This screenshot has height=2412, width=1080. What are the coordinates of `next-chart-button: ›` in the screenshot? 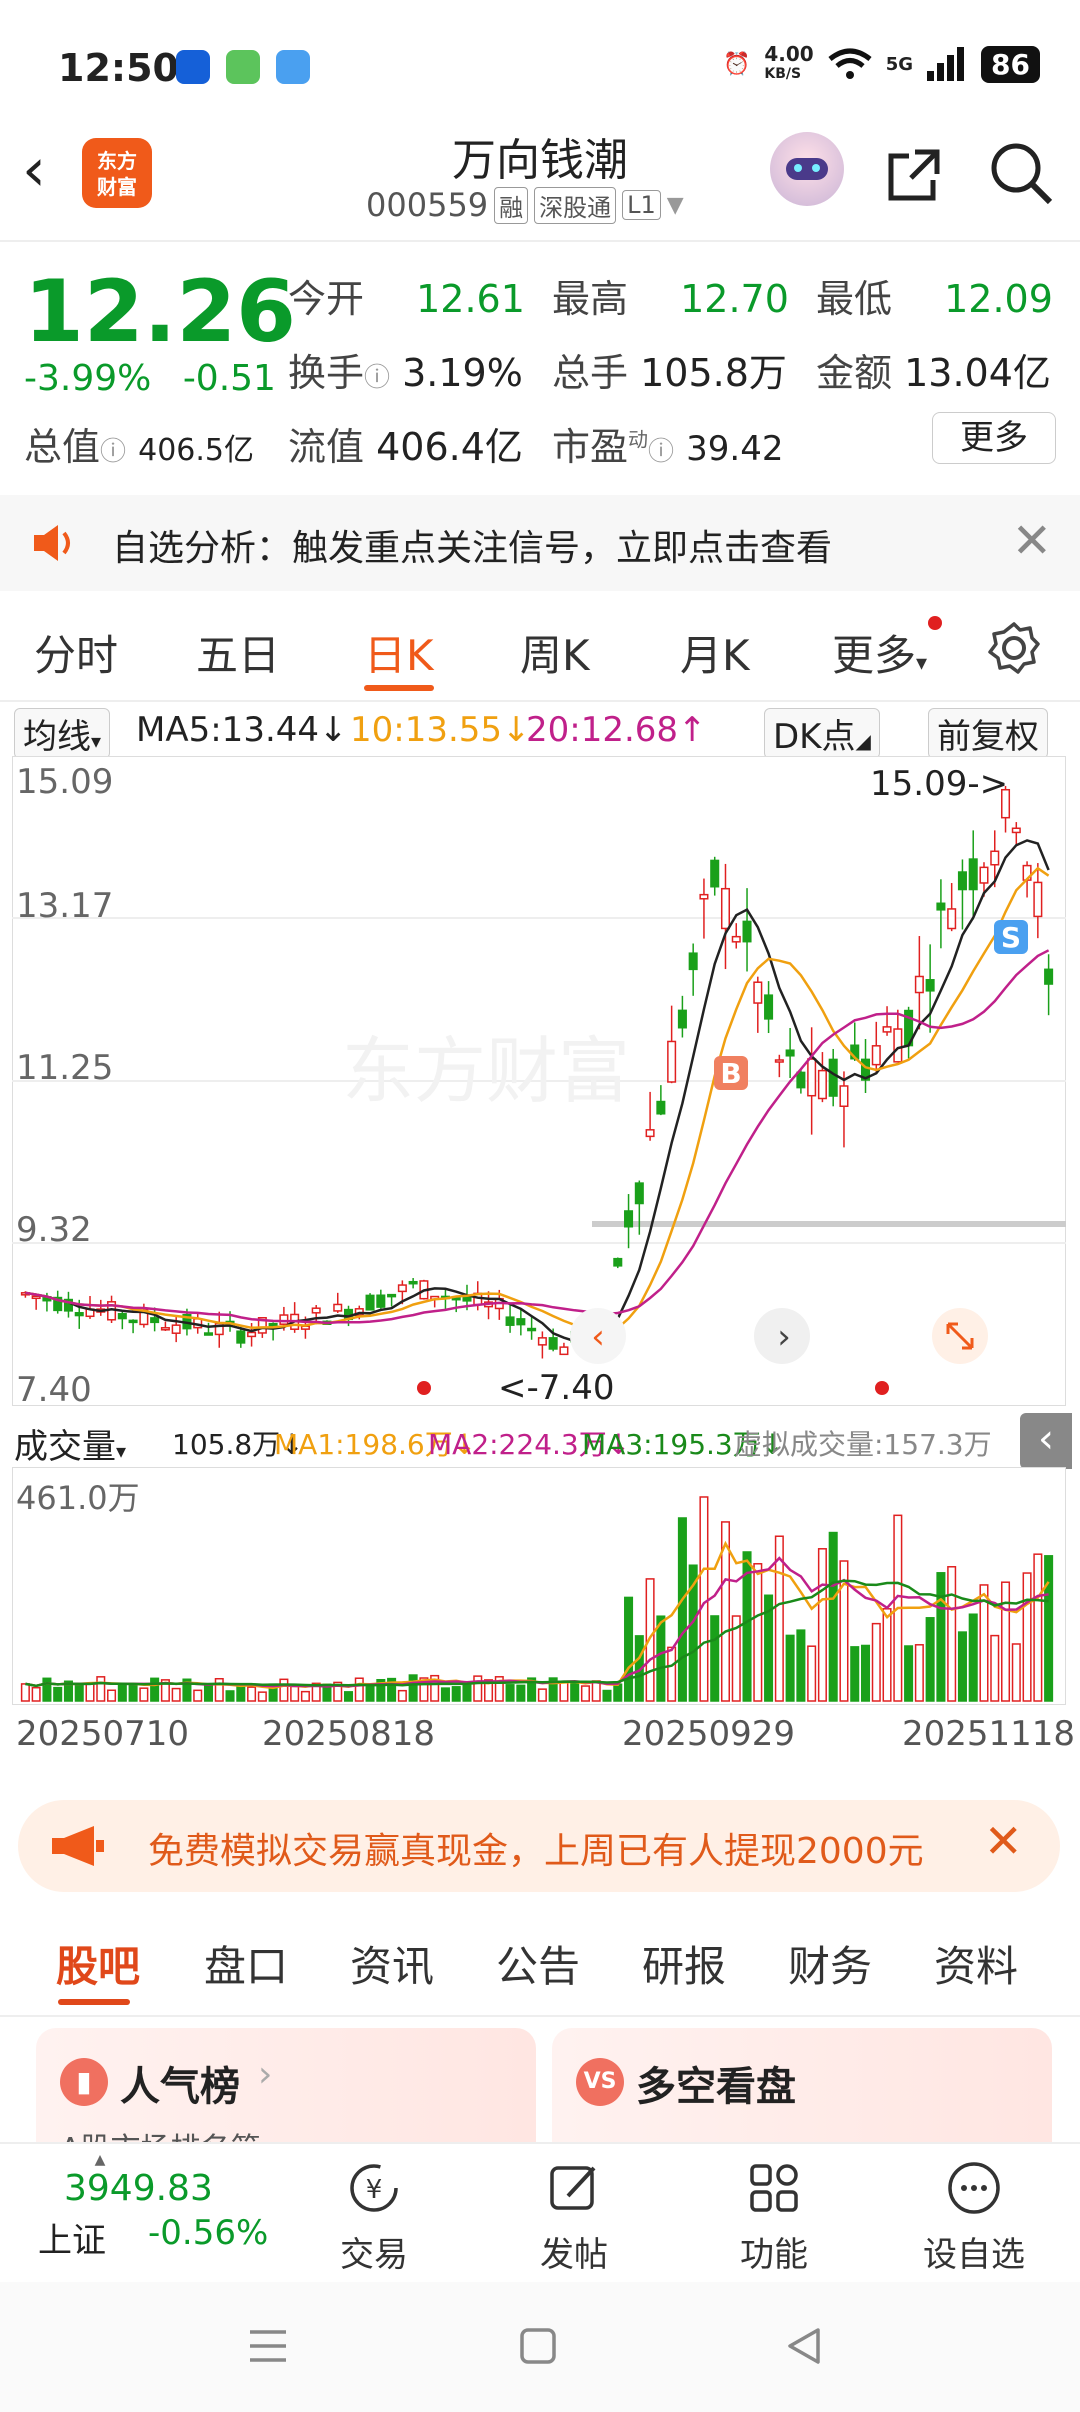 It's located at (782, 1336).